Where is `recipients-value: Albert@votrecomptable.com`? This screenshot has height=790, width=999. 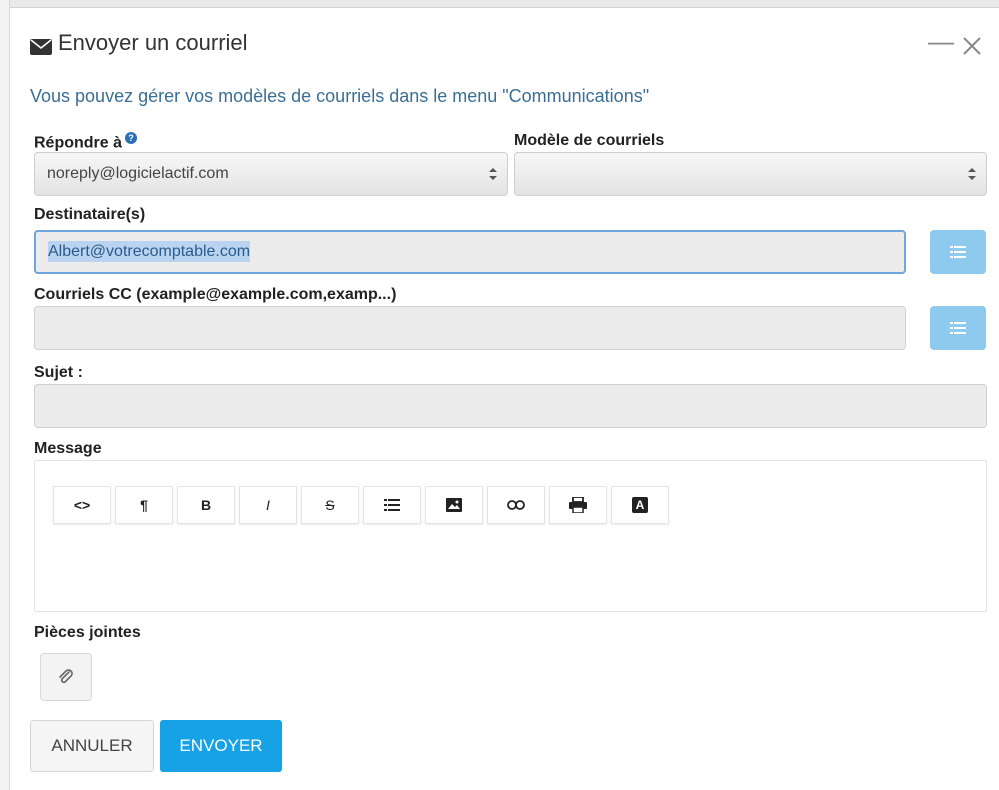
recipients-value: Albert@votrecomptable.com is located at coordinates (149, 251).